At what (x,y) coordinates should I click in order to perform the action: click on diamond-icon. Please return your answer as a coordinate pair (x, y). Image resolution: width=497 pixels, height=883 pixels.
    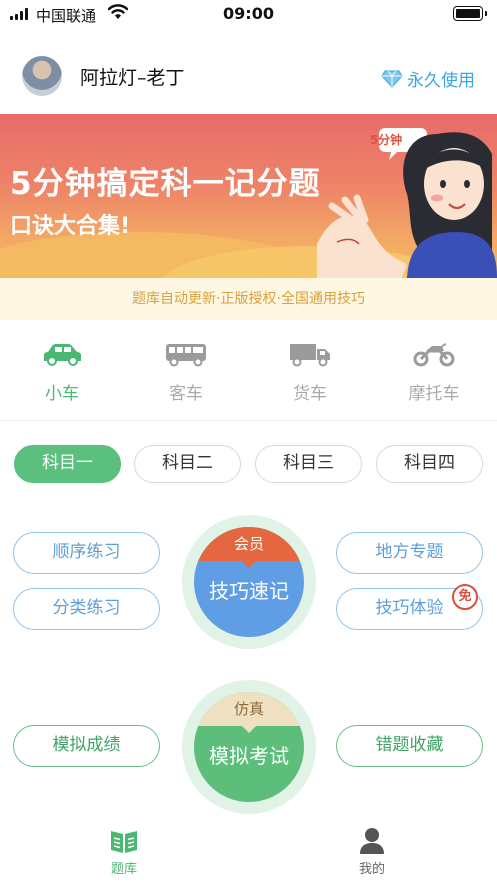
    Looking at the image, I should click on (392, 79).